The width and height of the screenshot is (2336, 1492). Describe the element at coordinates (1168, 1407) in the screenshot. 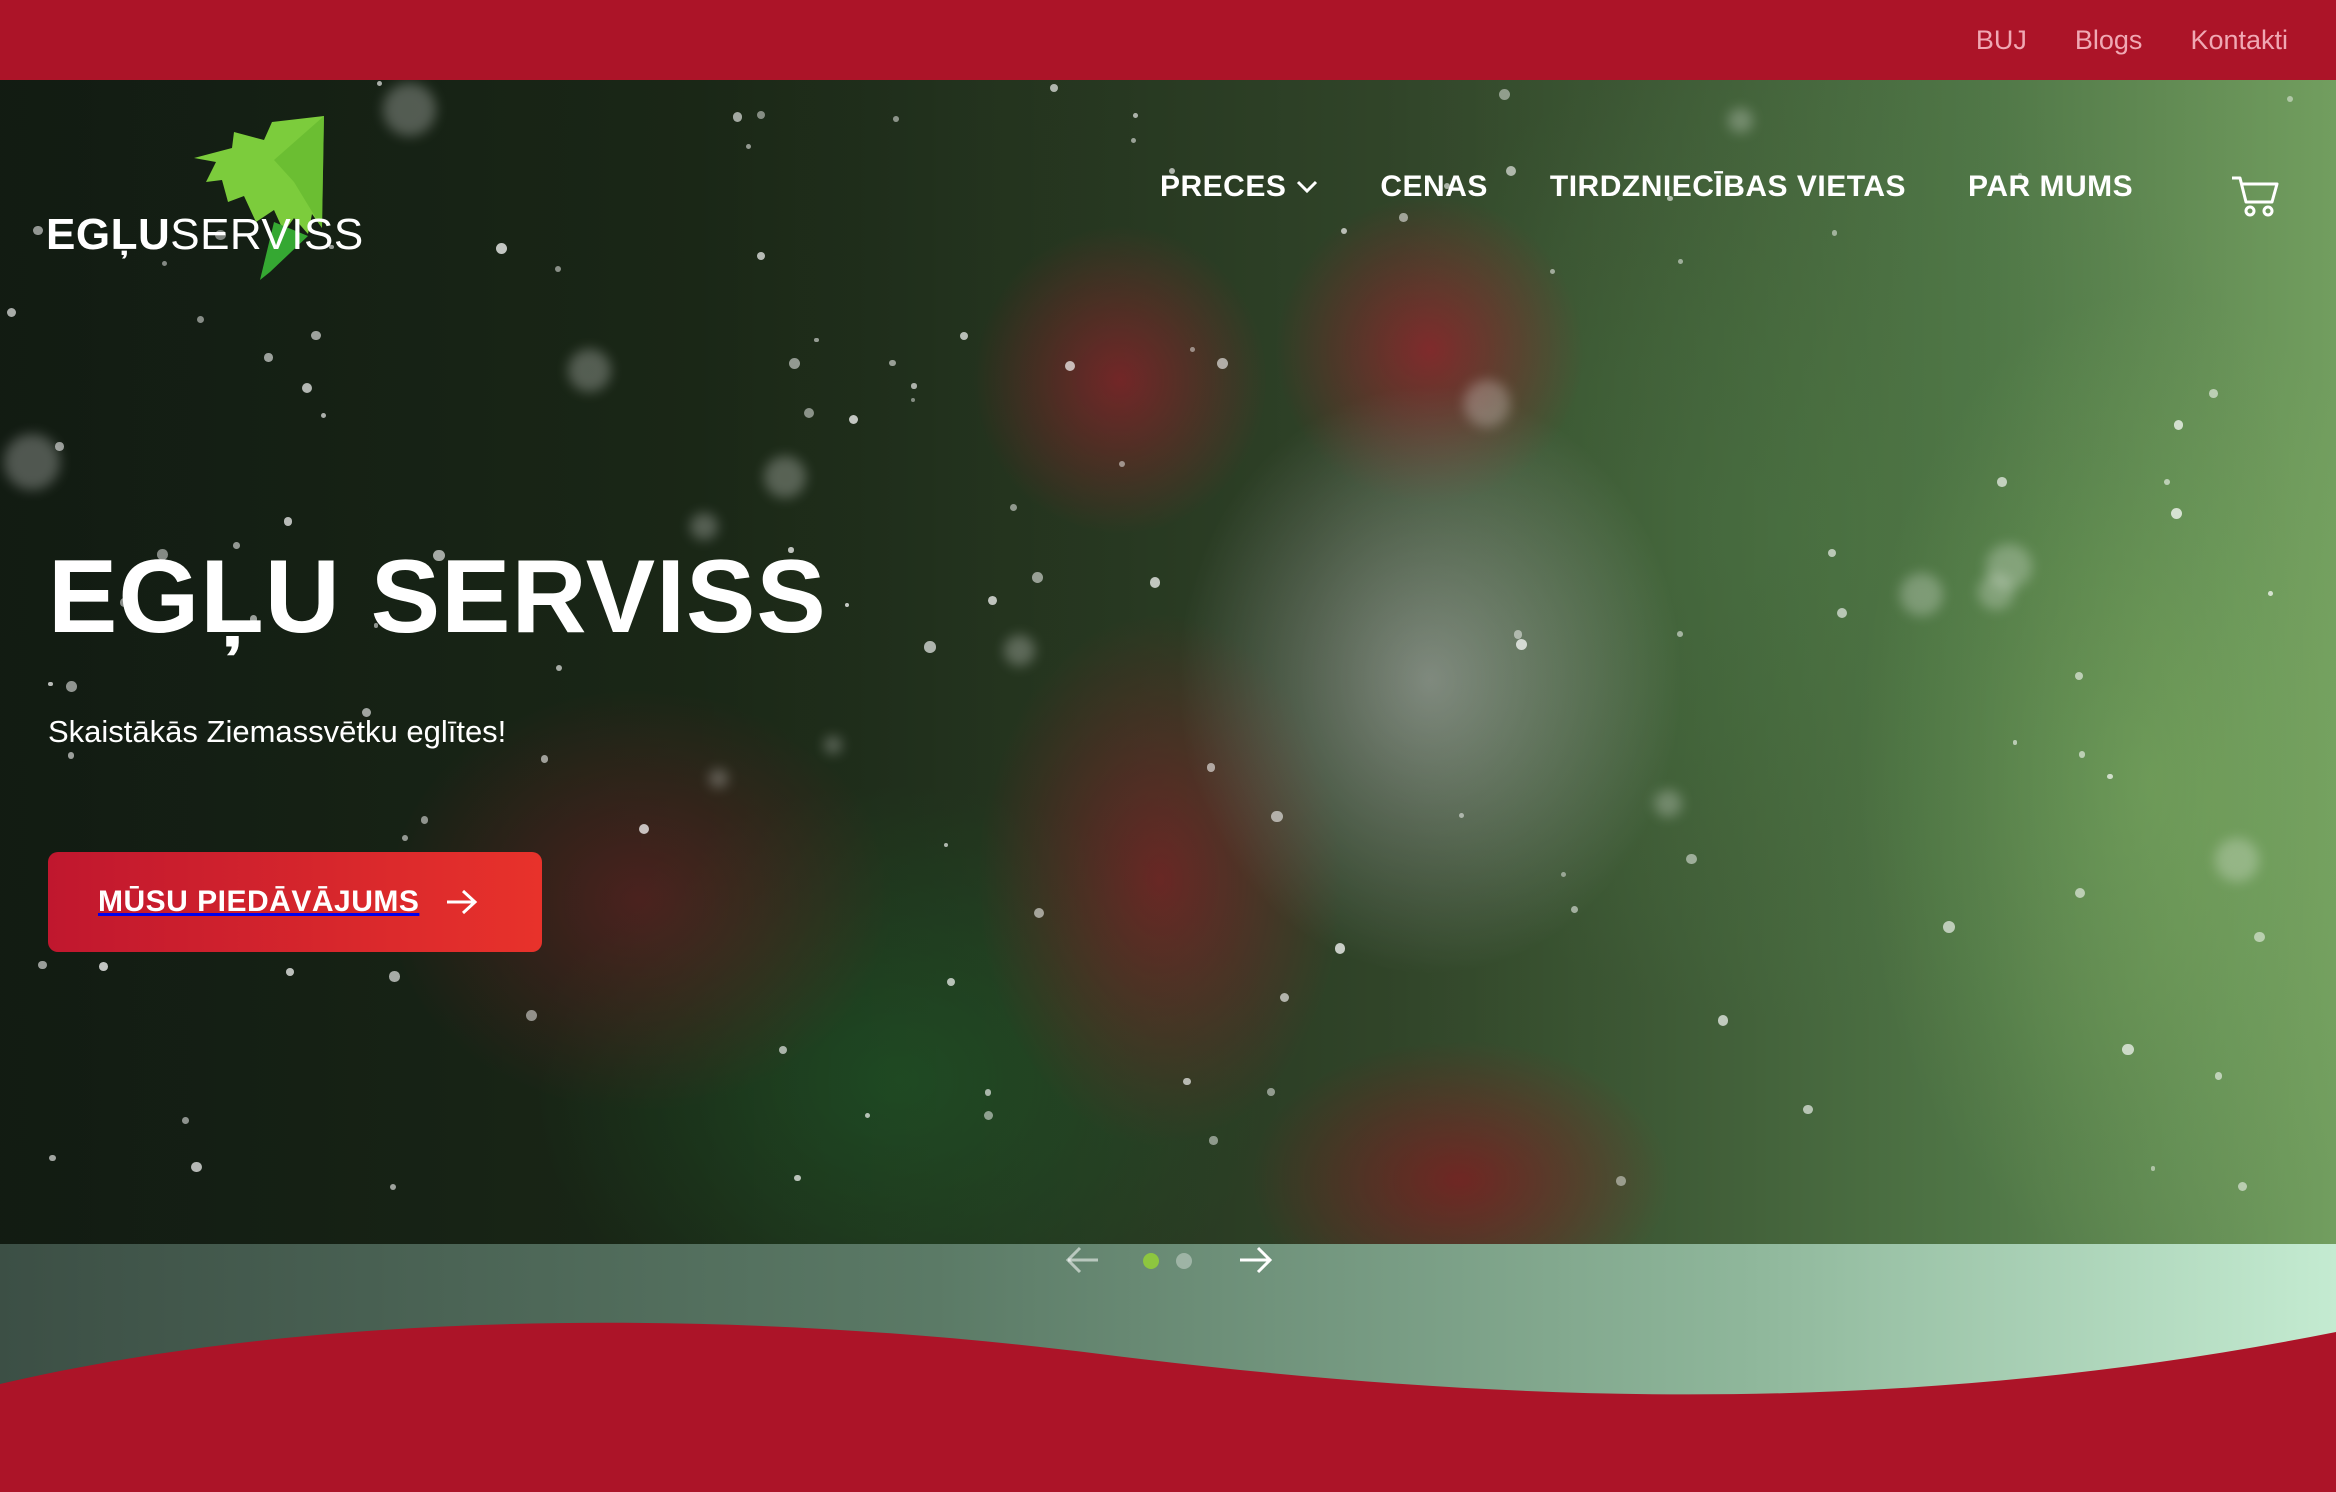

I see `wave-divider` at that location.